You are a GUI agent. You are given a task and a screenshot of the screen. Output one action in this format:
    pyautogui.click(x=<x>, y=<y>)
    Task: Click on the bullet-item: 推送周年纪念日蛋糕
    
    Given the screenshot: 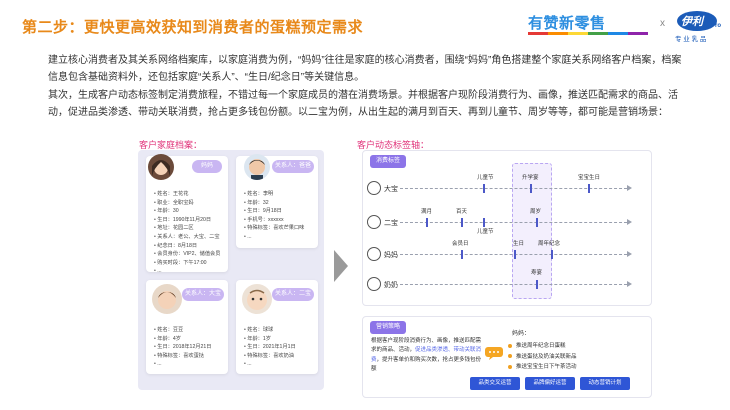 What is the action you would take?
    pyautogui.click(x=542, y=346)
    